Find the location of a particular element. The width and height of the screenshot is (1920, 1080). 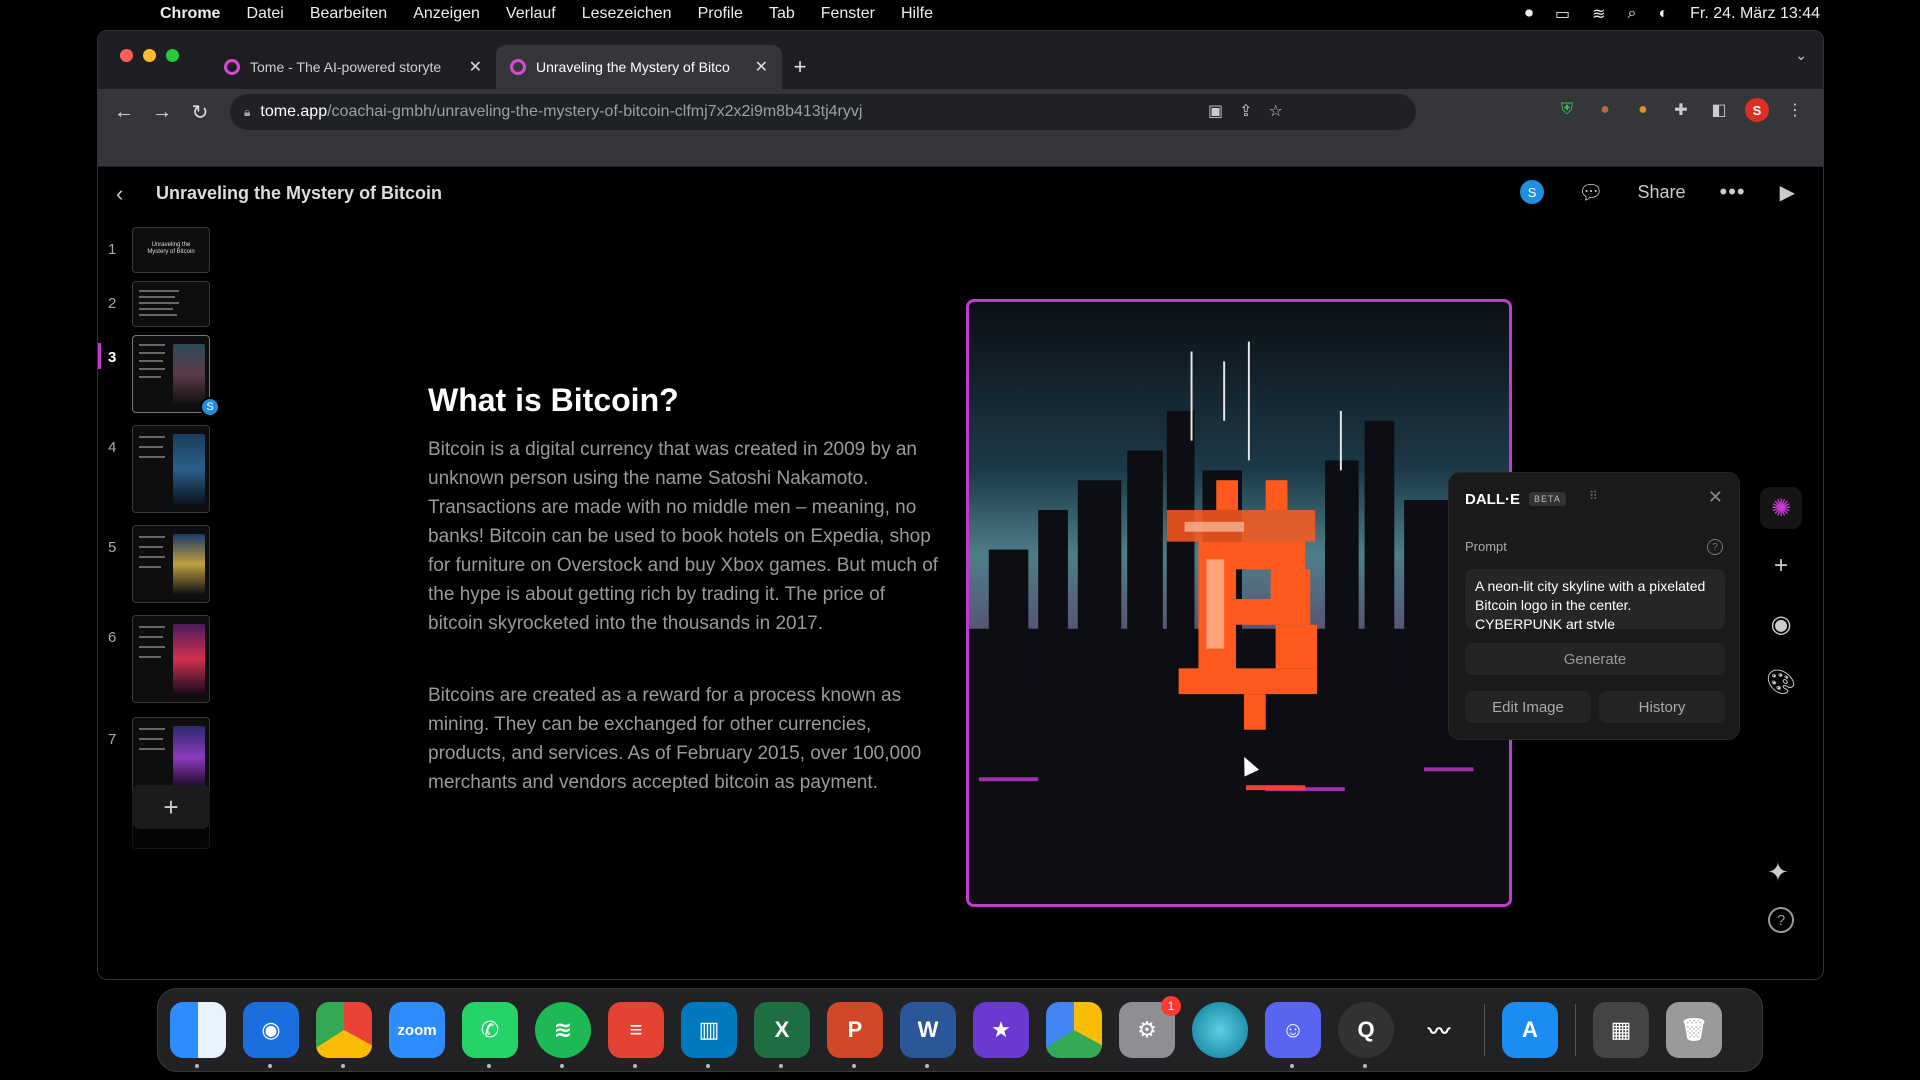

menu-anzeigen: Anzeigen is located at coordinates (446, 14).